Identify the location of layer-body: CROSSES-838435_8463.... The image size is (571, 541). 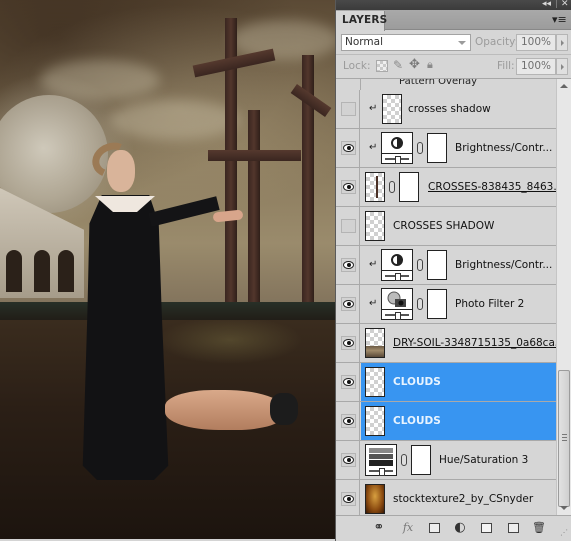
(458, 187).